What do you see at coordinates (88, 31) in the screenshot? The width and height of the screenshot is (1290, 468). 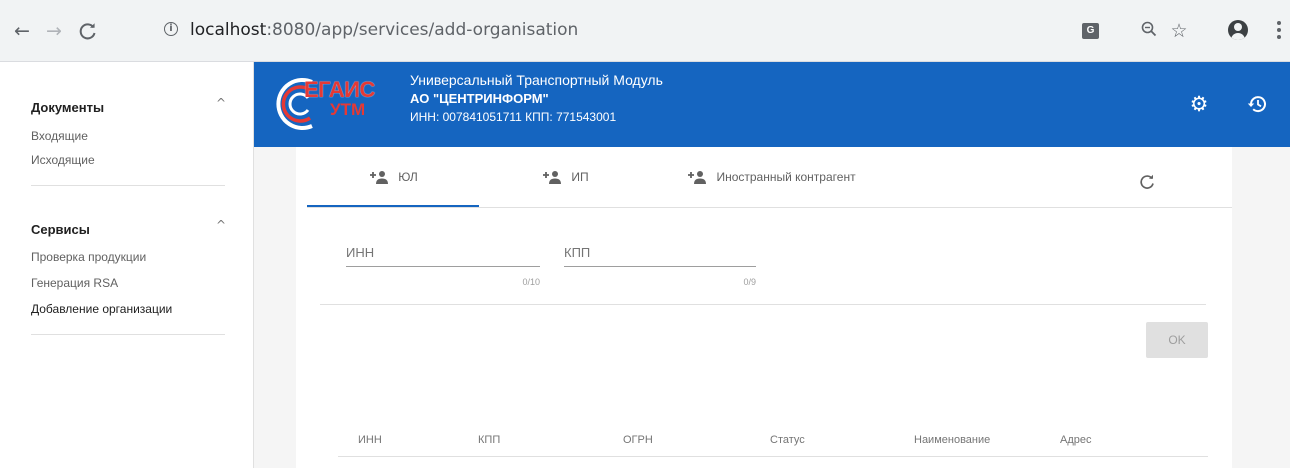 I see `reload-icon` at bounding box center [88, 31].